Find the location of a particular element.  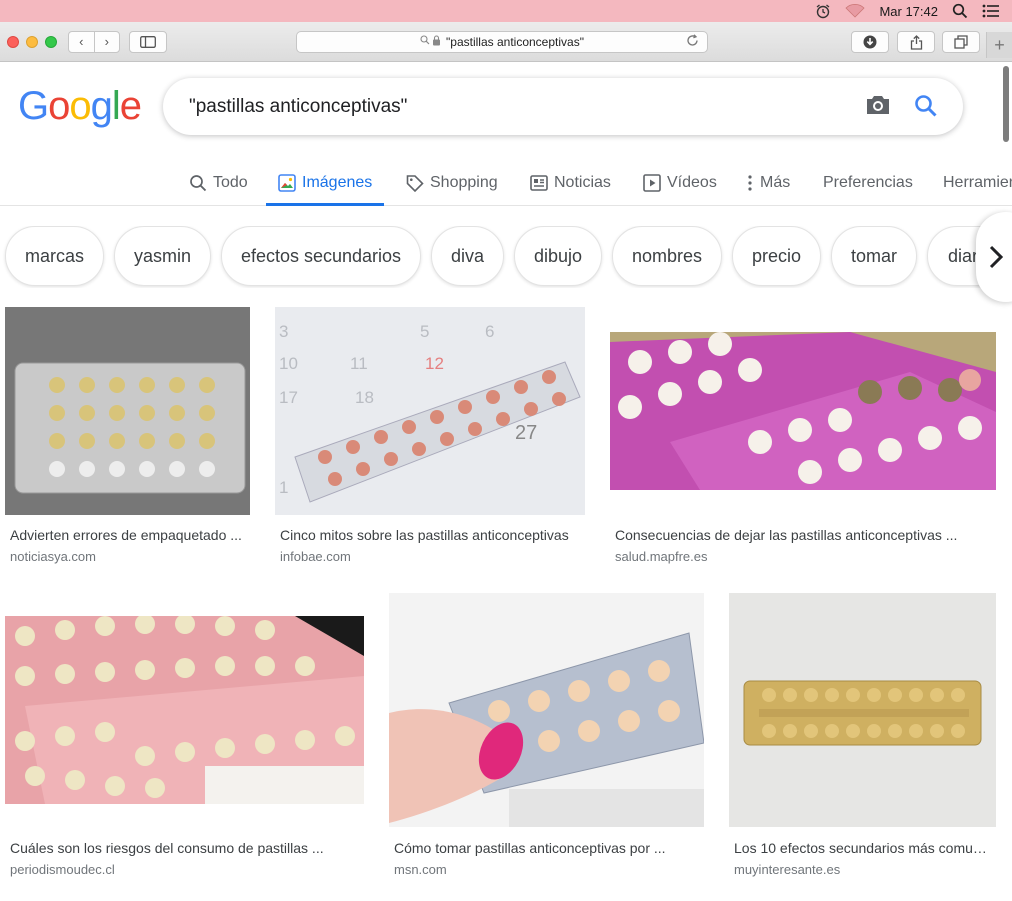

chip-nombres: nombres is located at coordinates (667, 256).